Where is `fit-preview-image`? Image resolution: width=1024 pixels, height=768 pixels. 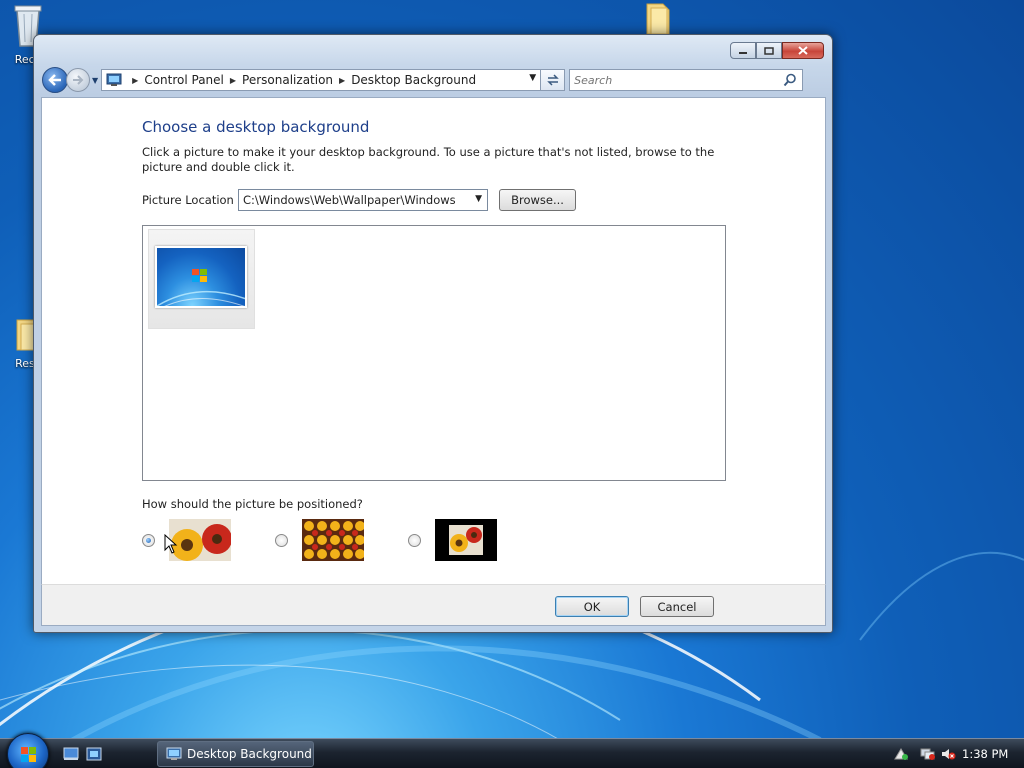 fit-preview-image is located at coordinates (200, 540).